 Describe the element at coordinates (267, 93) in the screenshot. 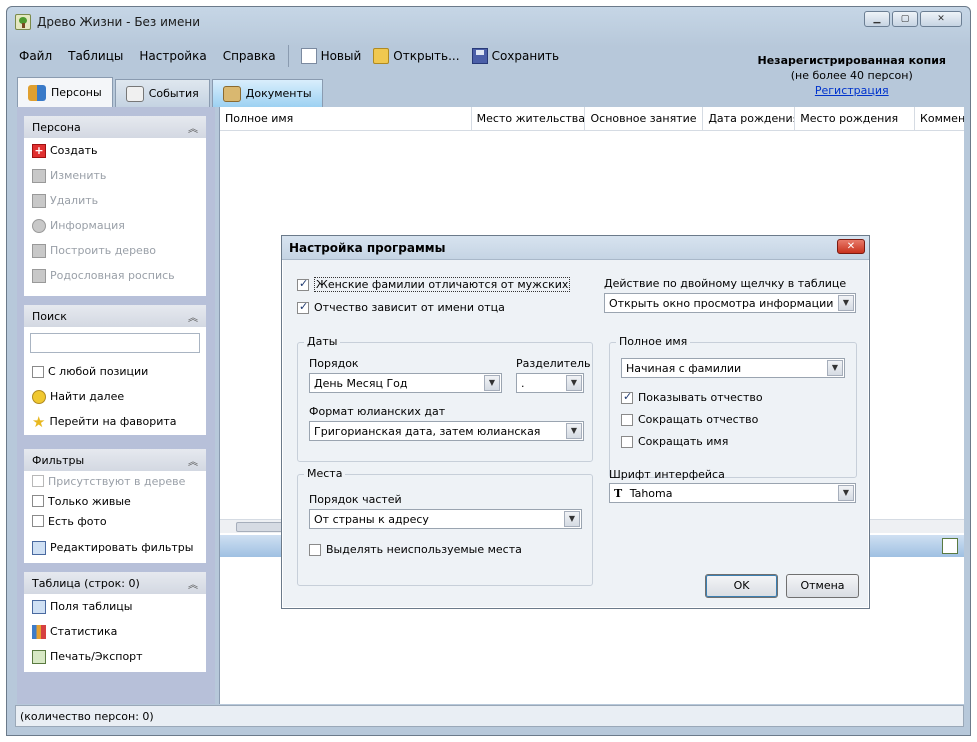

I see `tab-documents: Документы` at that location.